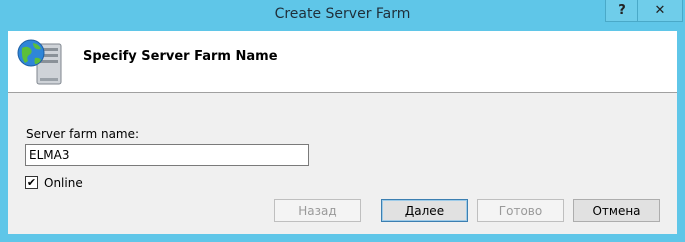 This screenshot has width=685, height=242. Describe the element at coordinates (180, 56) in the screenshot. I see `wizard-step-title: Specify Server Farm Name` at that location.